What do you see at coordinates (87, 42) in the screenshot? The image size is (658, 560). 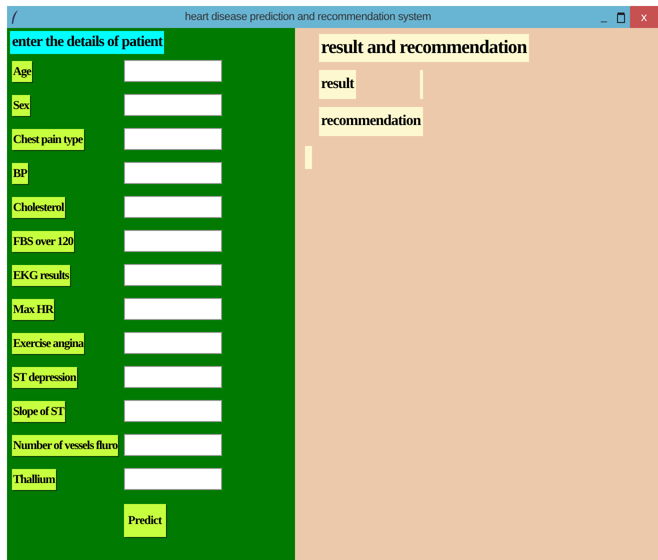 I see `panel-heading: enter the details of patient` at bounding box center [87, 42].